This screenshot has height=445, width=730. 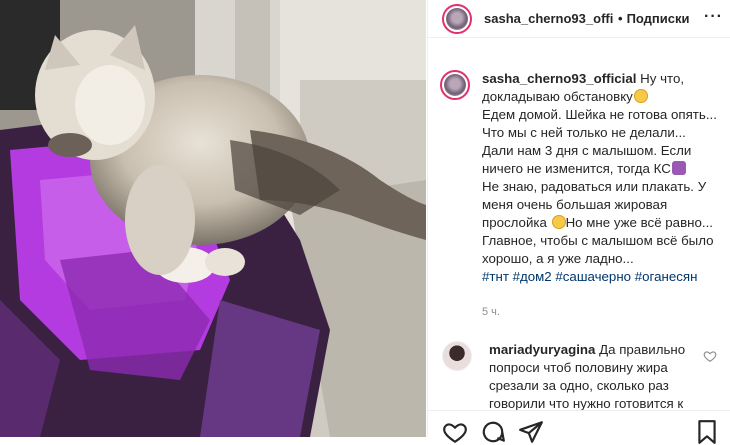 What do you see at coordinates (600, 312) in the screenshot?
I see `post-timestamp: 5 ч.` at bounding box center [600, 312].